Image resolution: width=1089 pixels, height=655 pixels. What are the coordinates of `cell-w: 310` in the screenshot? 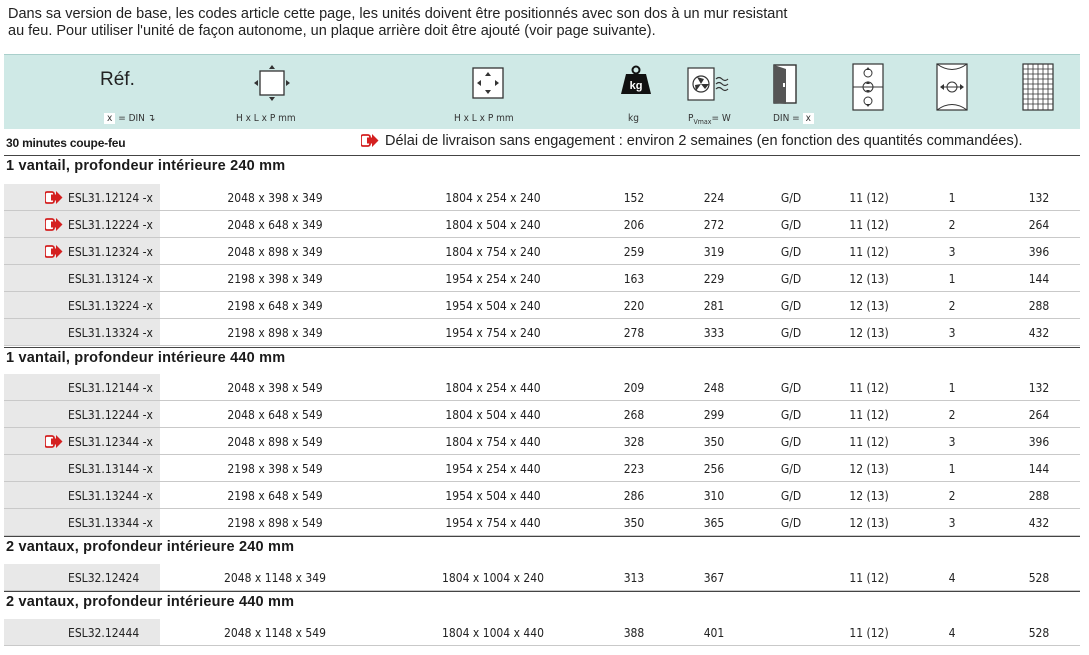 It's located at (714, 496).